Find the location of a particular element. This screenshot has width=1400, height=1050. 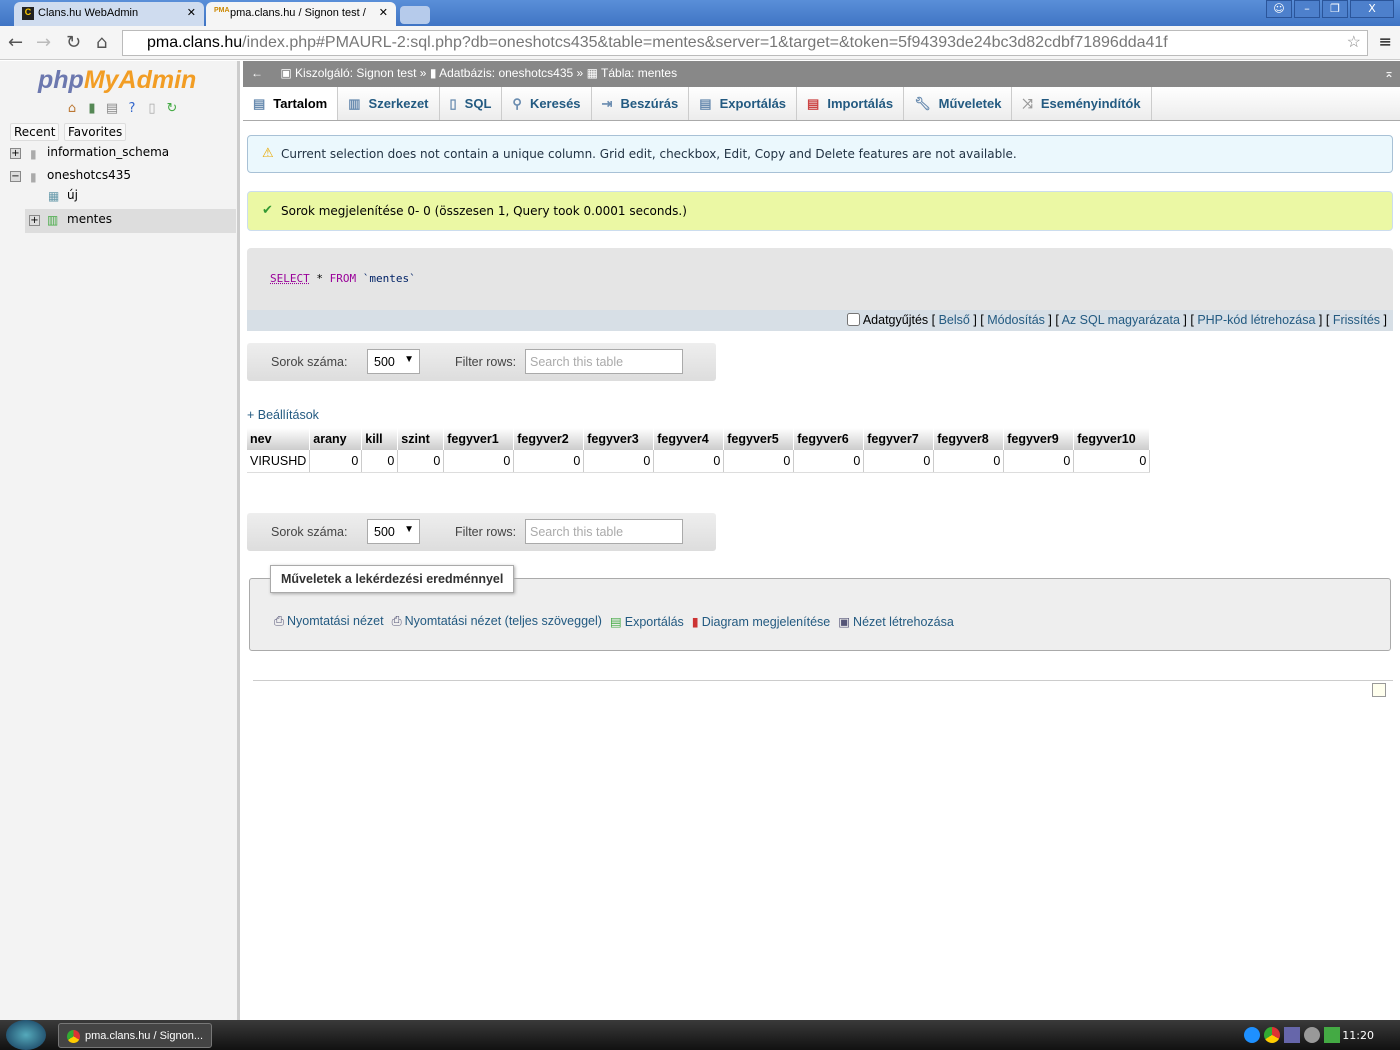

explain-sql-link: Az SQL magyarázata is located at coordinates (1121, 320).